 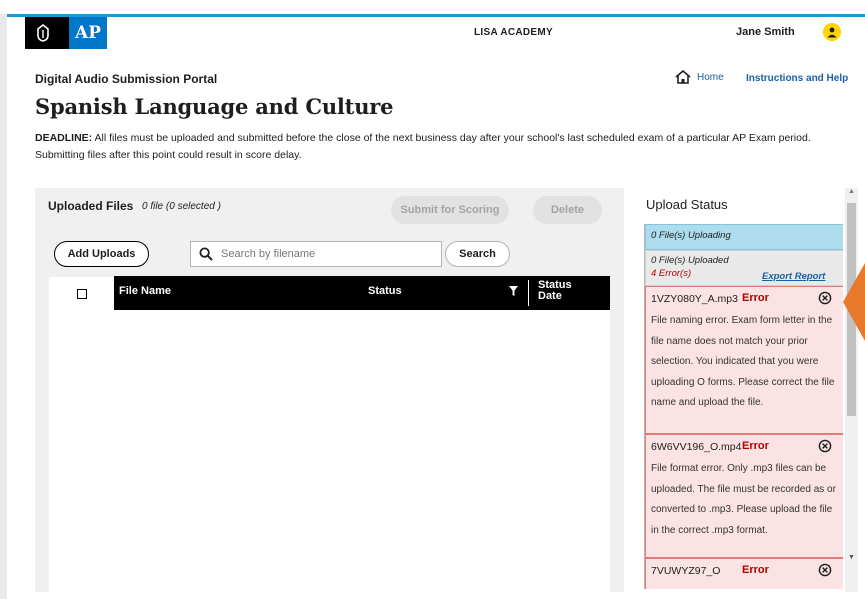 What do you see at coordinates (696, 447) in the screenshot?
I see `error-file-name: 6W6VV196_O.mp4` at bounding box center [696, 447].